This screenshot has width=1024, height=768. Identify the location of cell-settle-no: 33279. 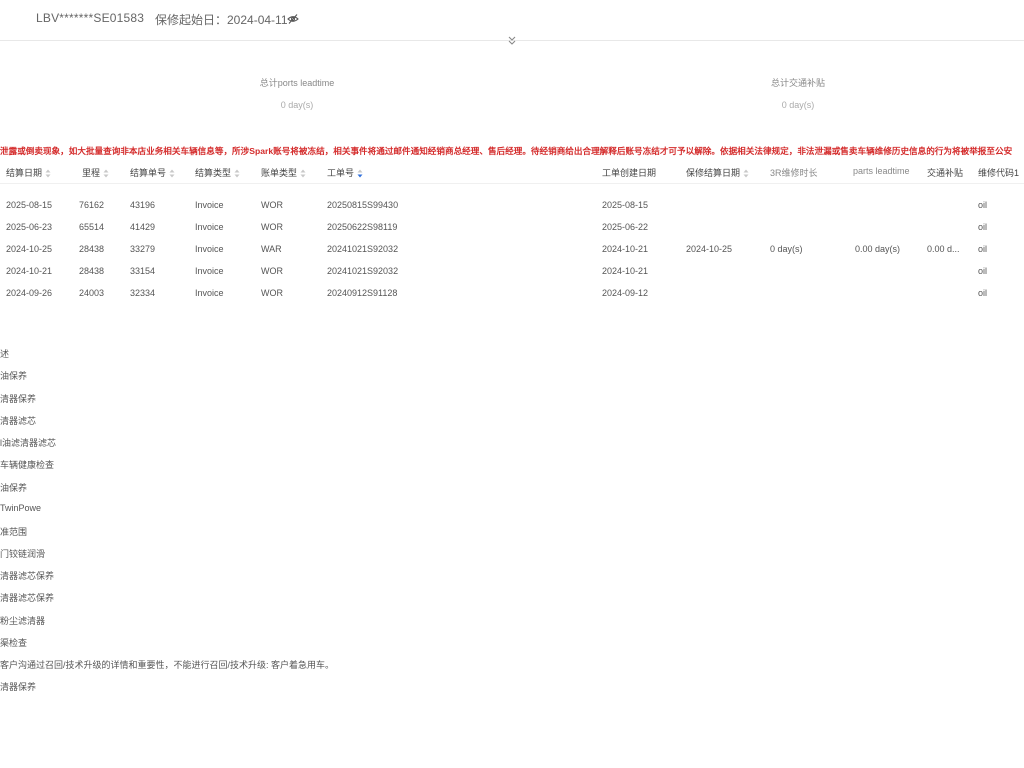
(143, 249).